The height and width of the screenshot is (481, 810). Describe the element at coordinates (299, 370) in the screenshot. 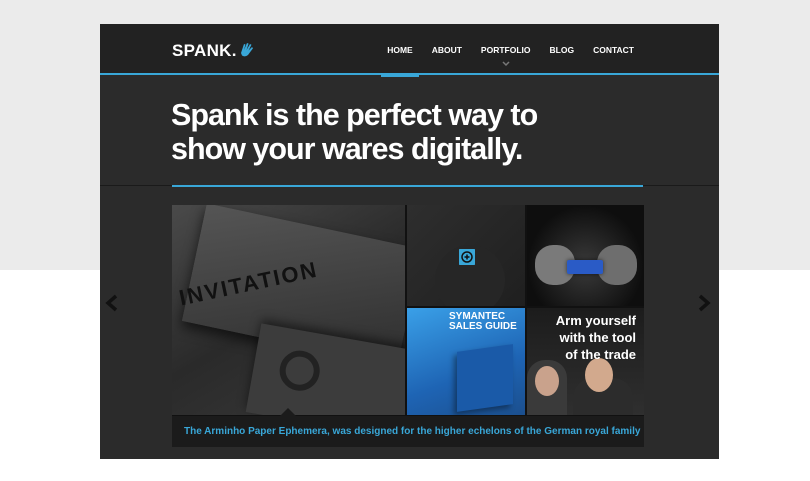

I see `key-circle` at that location.